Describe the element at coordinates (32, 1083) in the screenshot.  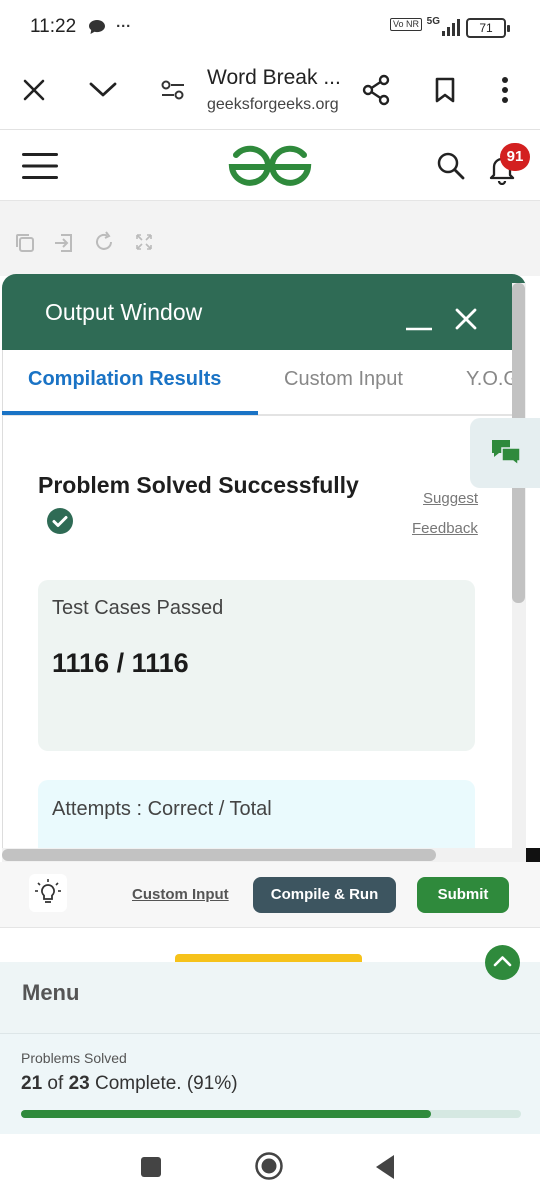
I see `solved-count: 21` at that location.